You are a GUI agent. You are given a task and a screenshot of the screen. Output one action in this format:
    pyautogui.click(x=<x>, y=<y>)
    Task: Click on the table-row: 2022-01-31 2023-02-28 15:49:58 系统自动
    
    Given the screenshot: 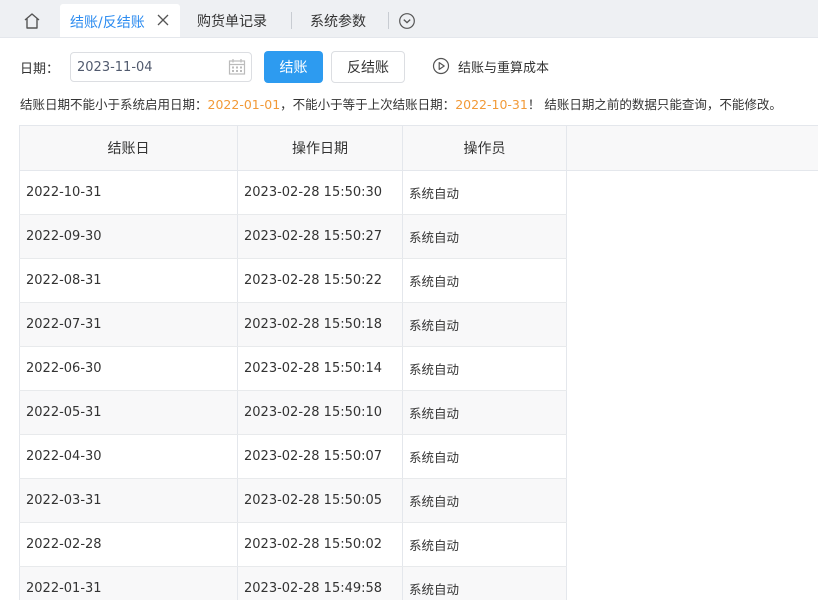 What is the action you would take?
    pyautogui.click(x=418, y=583)
    